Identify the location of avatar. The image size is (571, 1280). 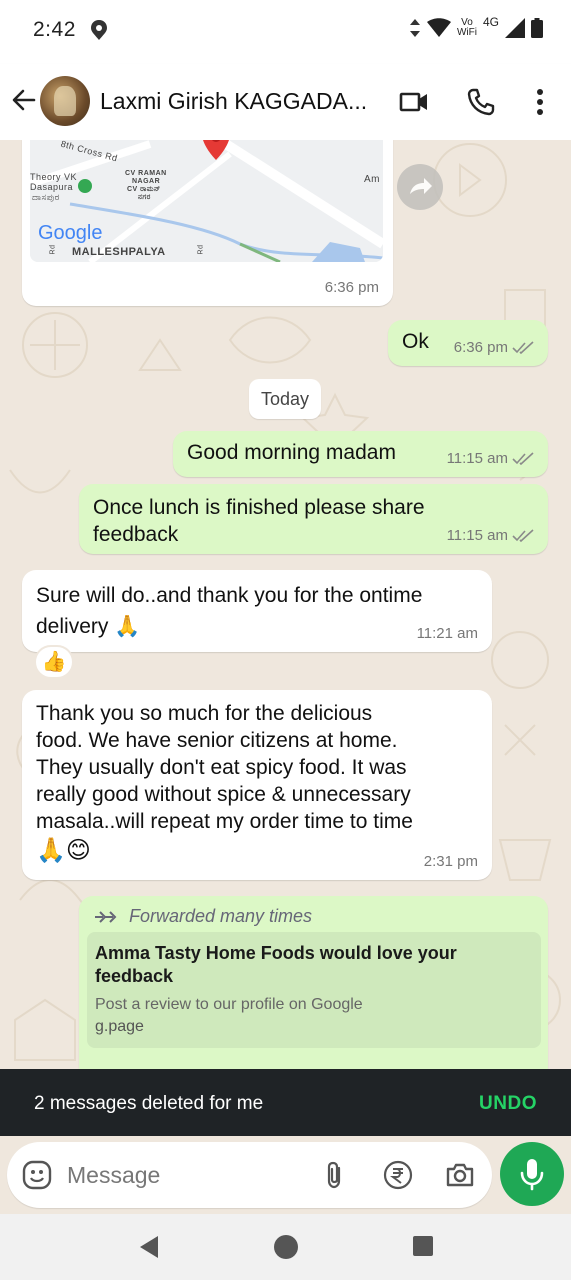
(65, 101).